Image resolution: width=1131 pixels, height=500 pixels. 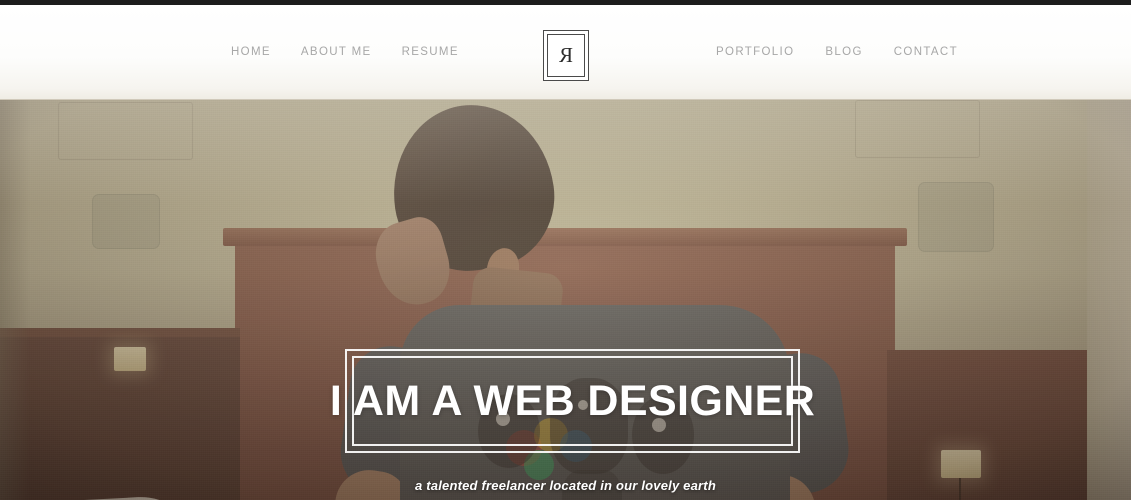 I want to click on nav-group-right: PORTFOLIO BLOG CONTACT, so click(x=837, y=52).